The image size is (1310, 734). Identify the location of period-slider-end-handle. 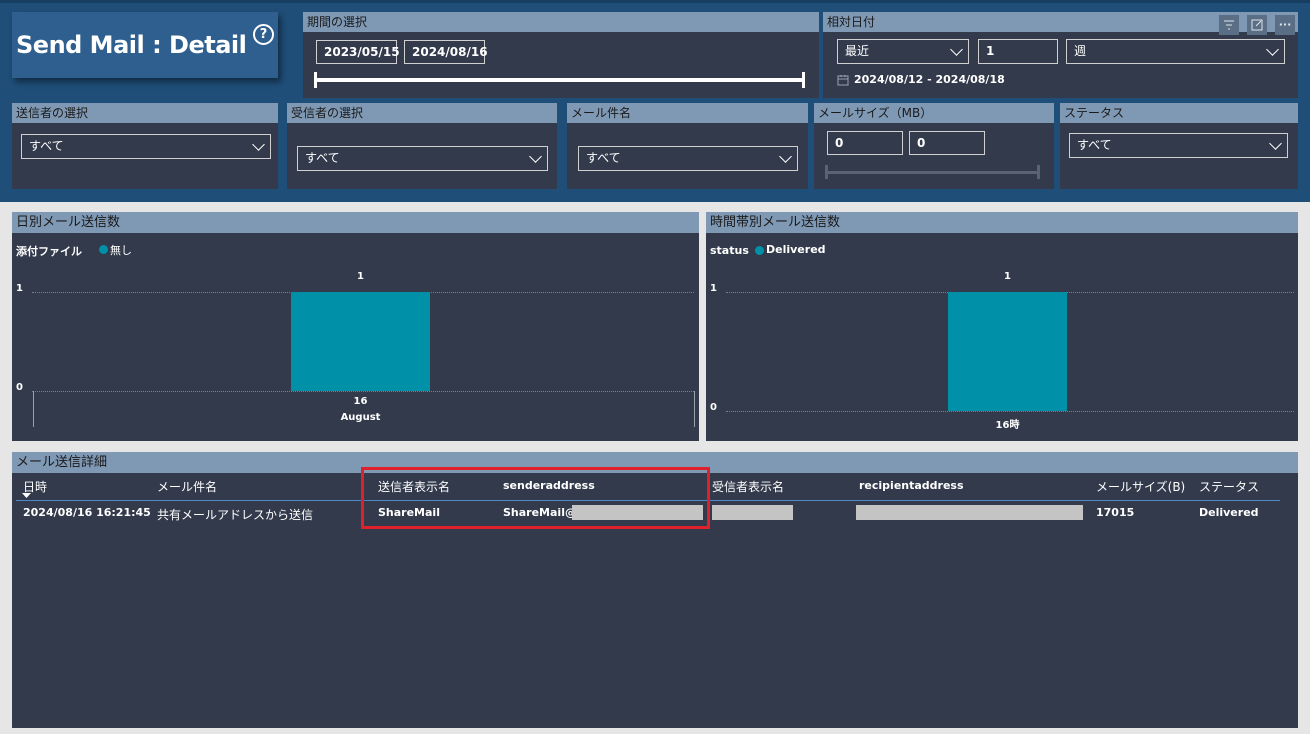
(803, 80).